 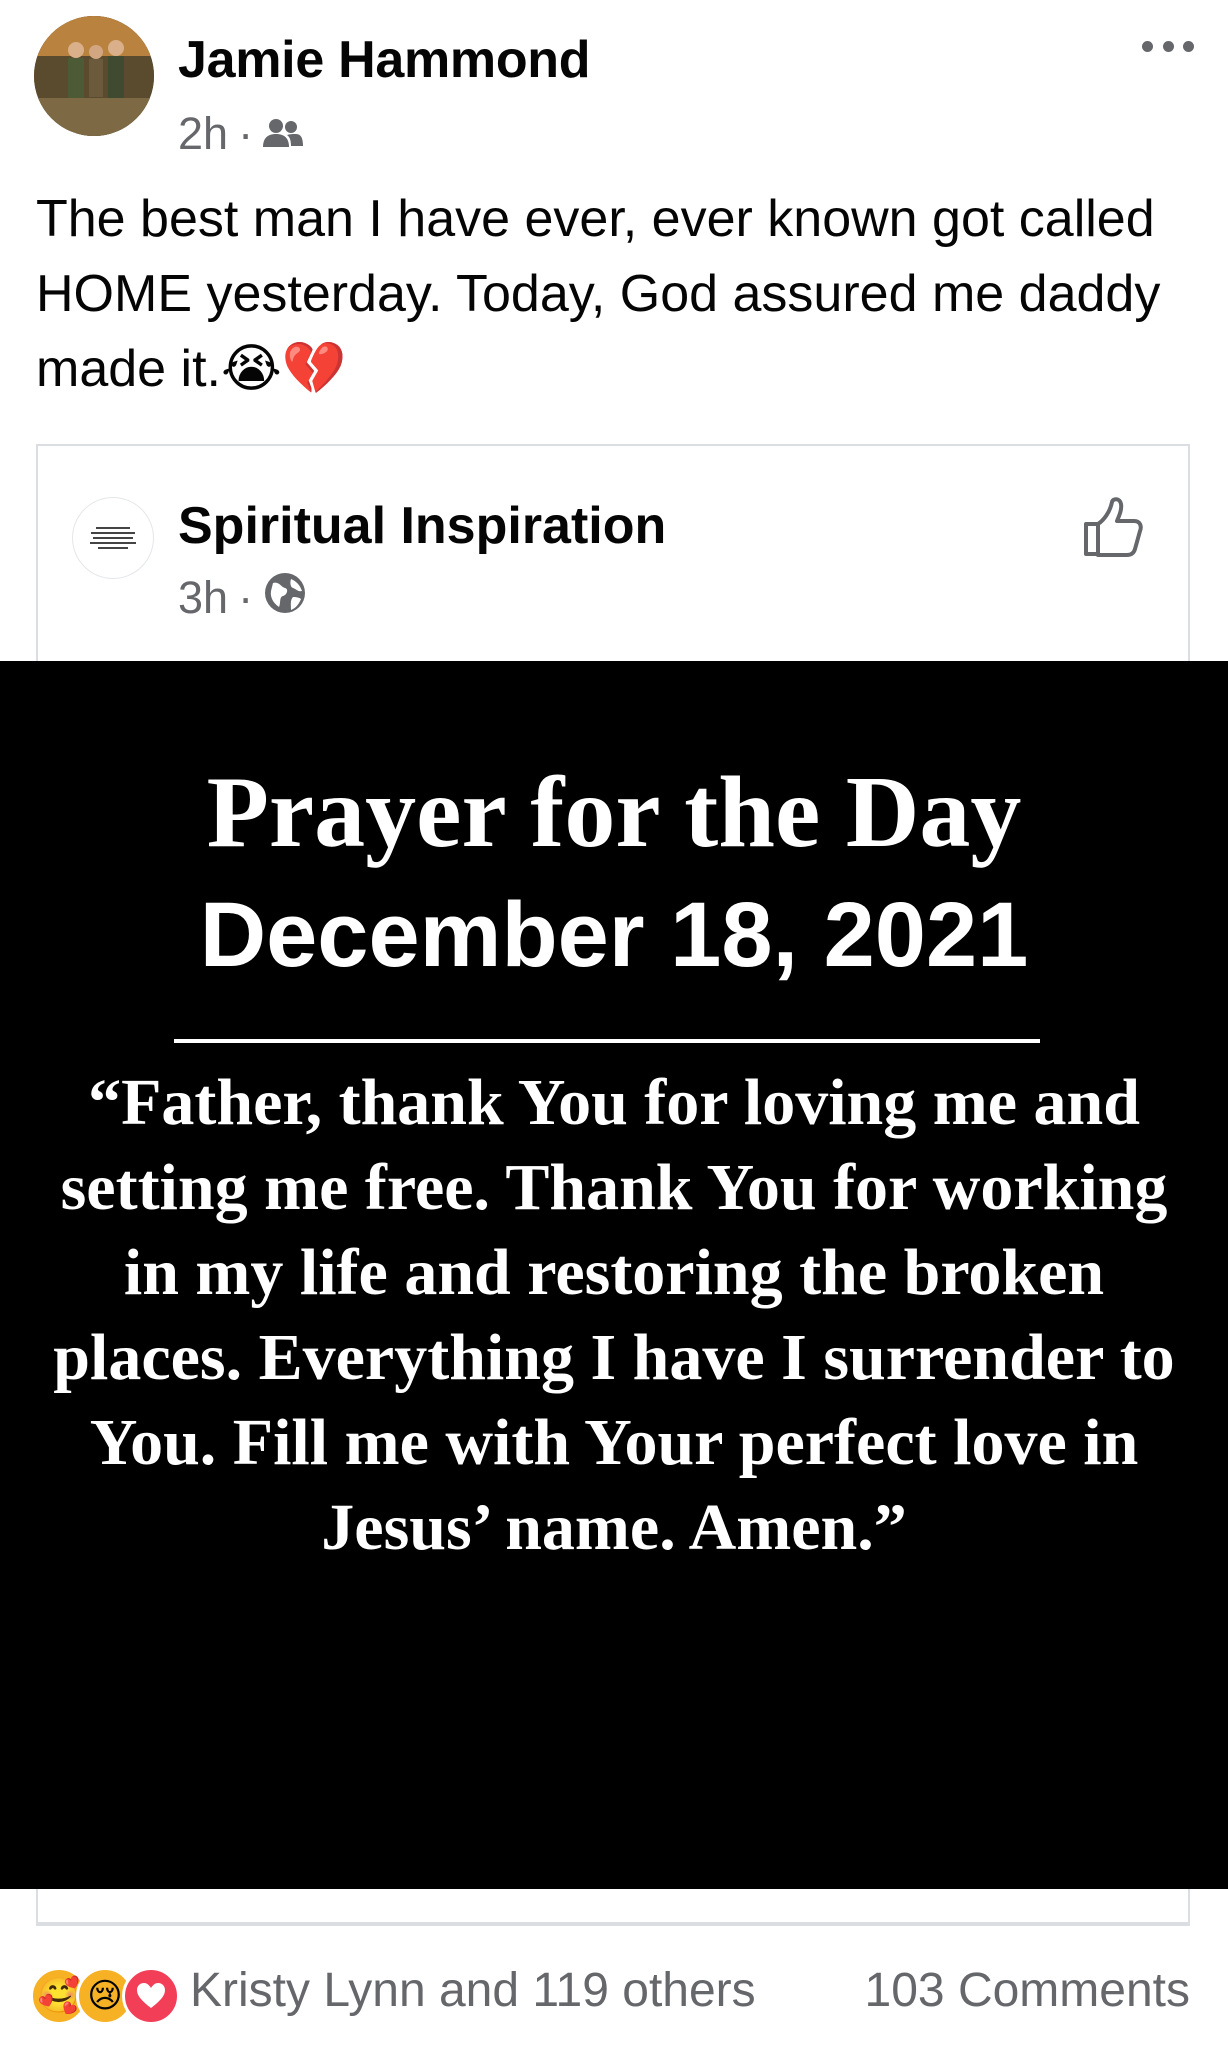 I want to click on image-title: Prayer for the Day, so click(x=614, y=812).